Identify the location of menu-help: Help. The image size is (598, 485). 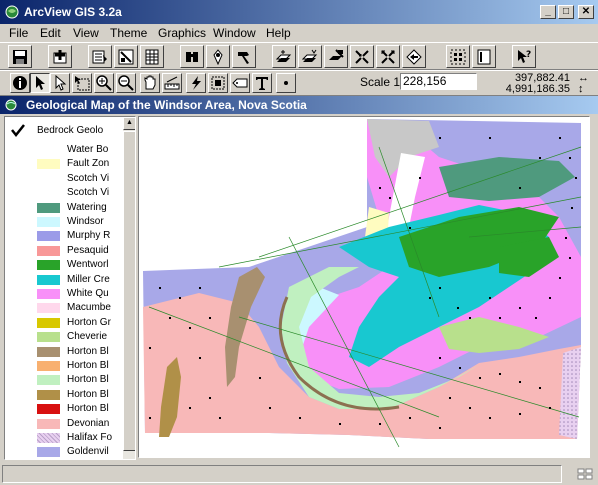
(278, 33).